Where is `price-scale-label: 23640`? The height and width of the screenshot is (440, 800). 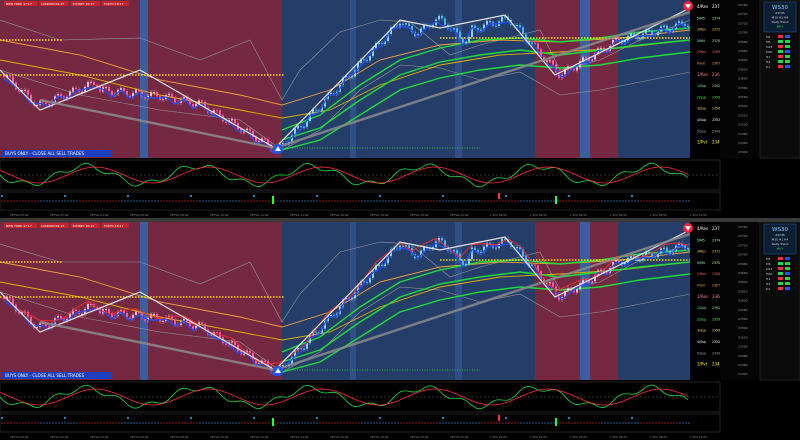
price-scale-label: 23640 is located at coordinates (743, 282).